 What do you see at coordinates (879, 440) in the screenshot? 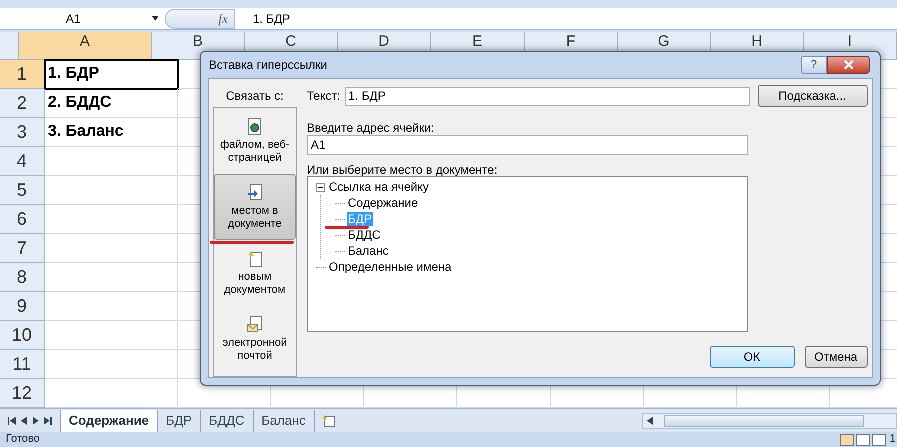
I see `page-break-icon` at bounding box center [879, 440].